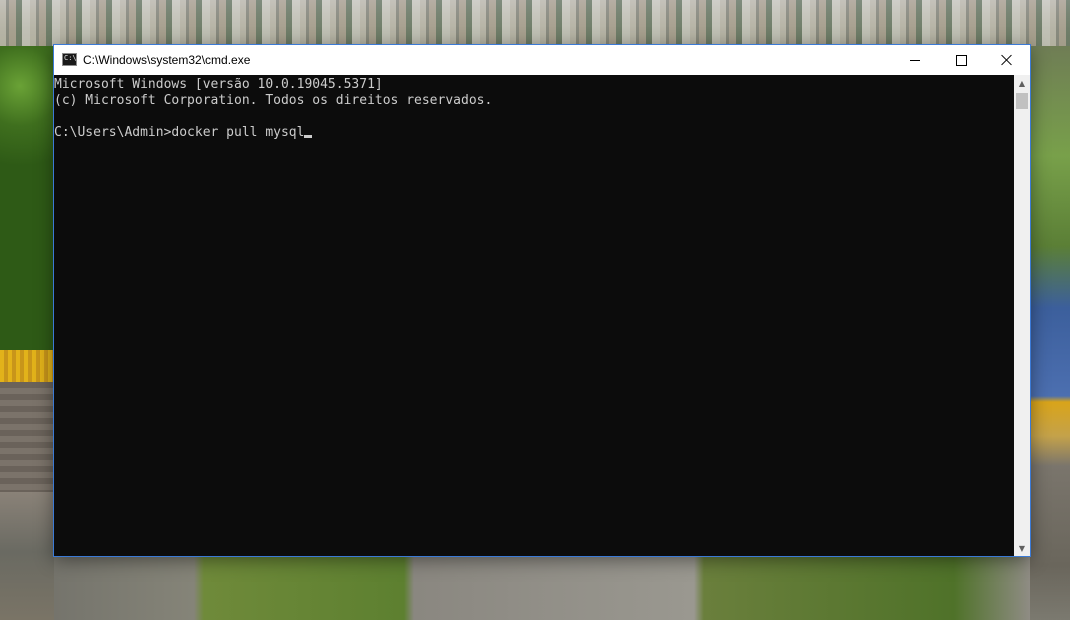 The height and width of the screenshot is (620, 1070). I want to click on wallpaper-roof, so click(27, 437).